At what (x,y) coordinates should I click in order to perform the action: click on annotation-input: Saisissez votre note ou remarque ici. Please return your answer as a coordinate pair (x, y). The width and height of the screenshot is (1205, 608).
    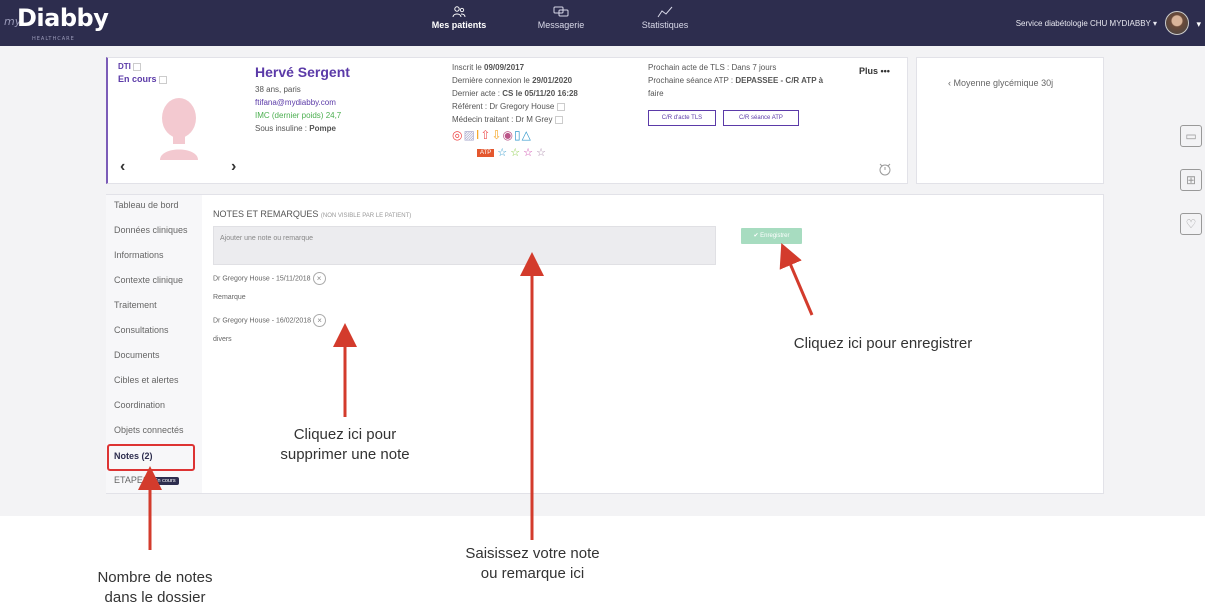
    Looking at the image, I should click on (532, 563).